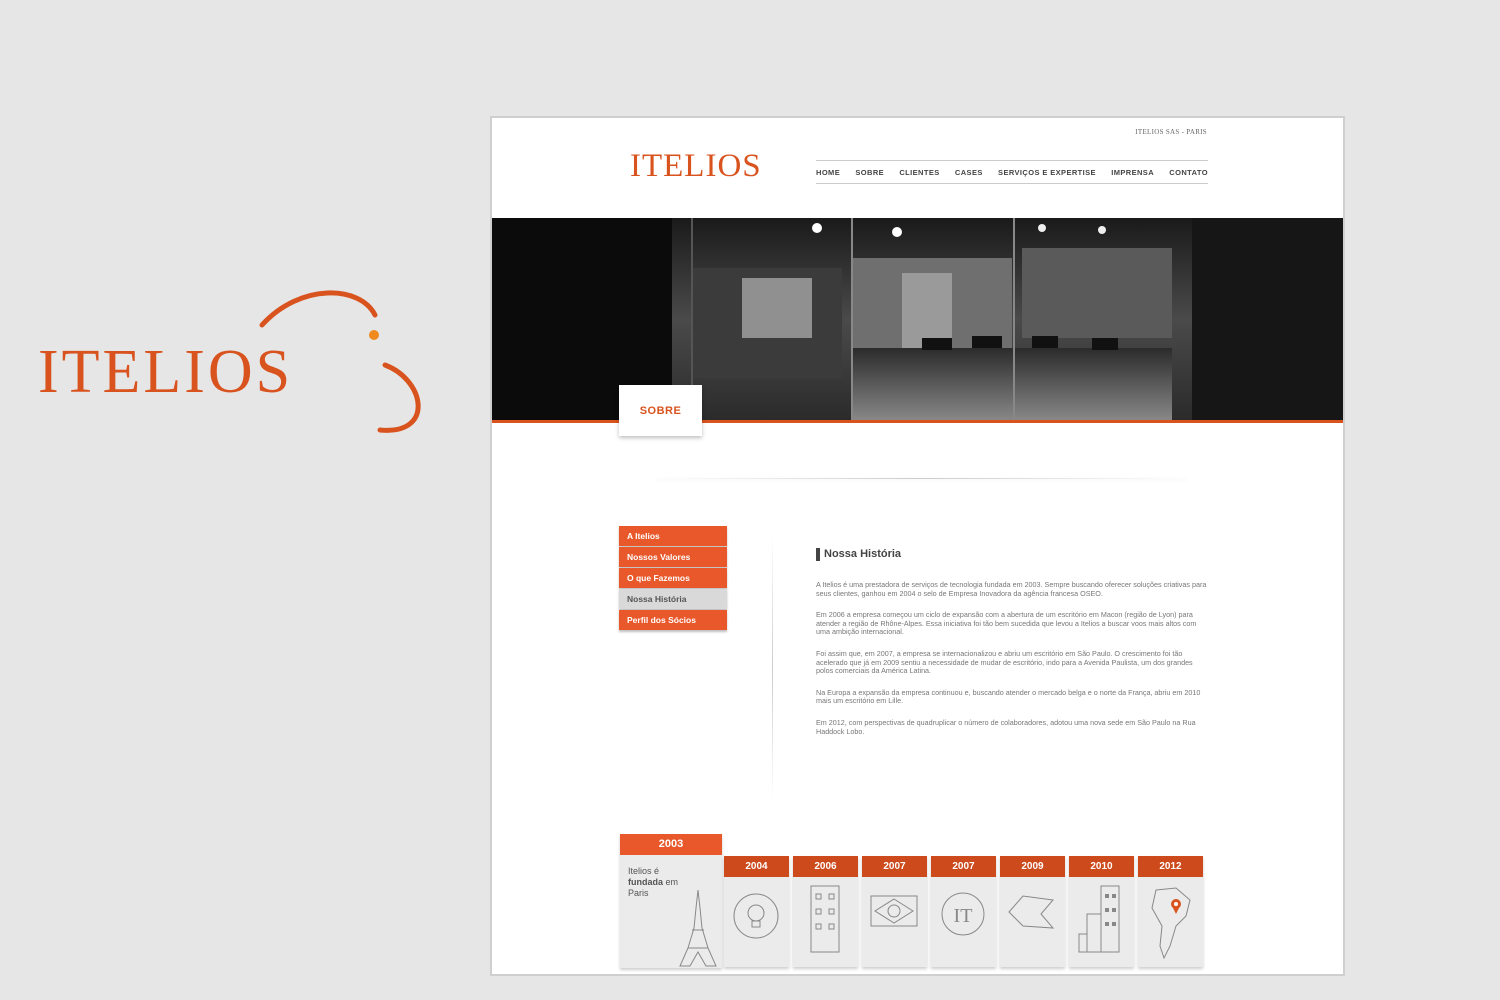 The width and height of the screenshot is (1500, 1000). Describe the element at coordinates (671, 844) in the screenshot. I see `timeline-year: 2003` at that location.